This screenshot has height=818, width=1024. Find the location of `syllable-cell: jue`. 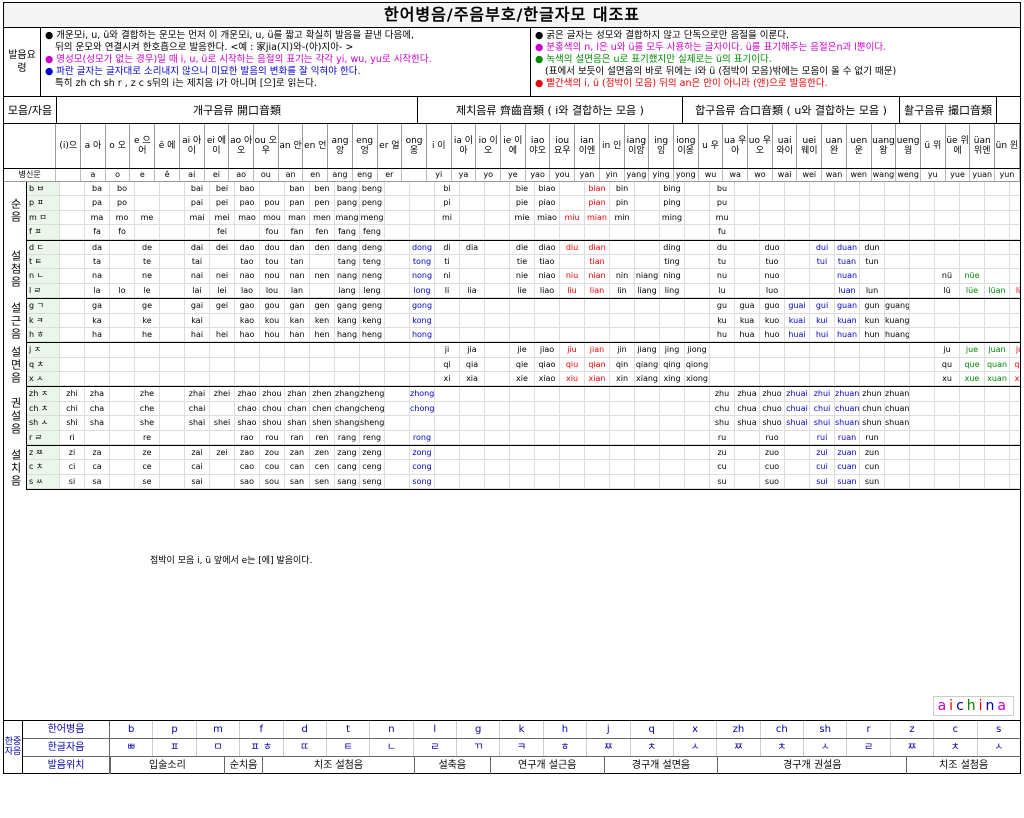

syllable-cell: jue is located at coordinates (972, 350).